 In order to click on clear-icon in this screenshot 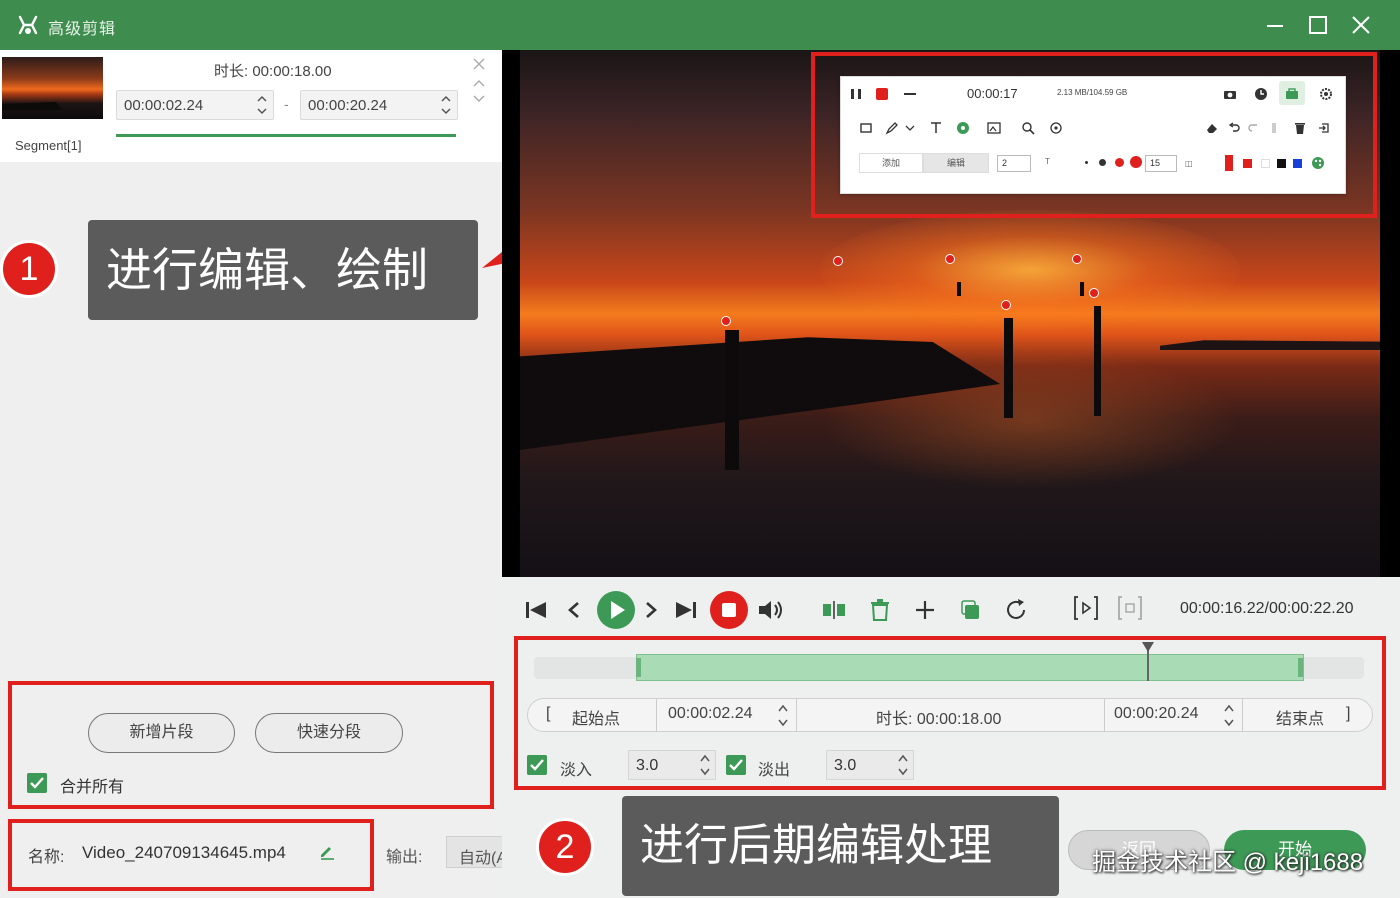, I will do `click(1274, 128)`.